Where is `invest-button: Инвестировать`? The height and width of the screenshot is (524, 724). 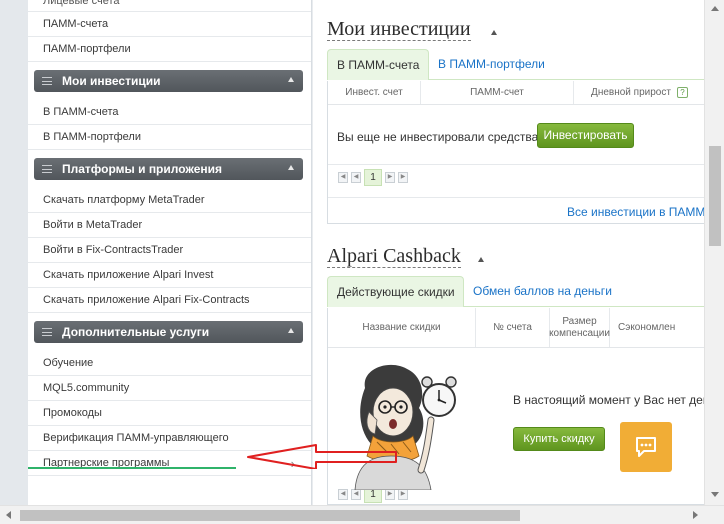 invest-button: Инвестировать is located at coordinates (585, 135).